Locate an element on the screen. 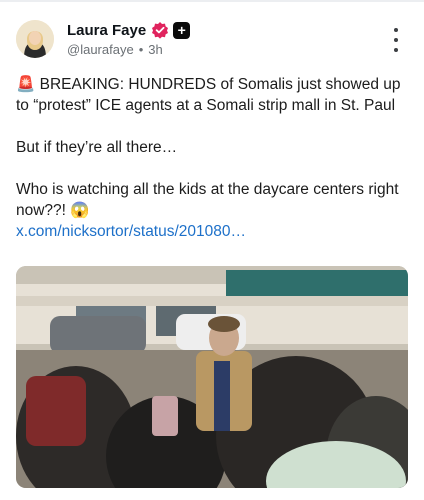  author-row: Laura Faye + is located at coordinates (129, 30).